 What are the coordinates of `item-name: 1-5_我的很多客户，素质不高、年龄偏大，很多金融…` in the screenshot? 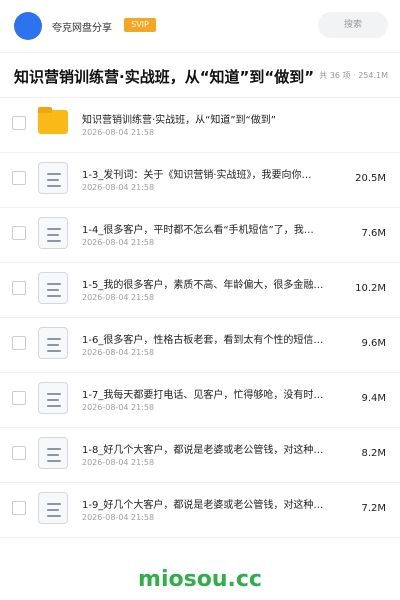 It's located at (203, 285).